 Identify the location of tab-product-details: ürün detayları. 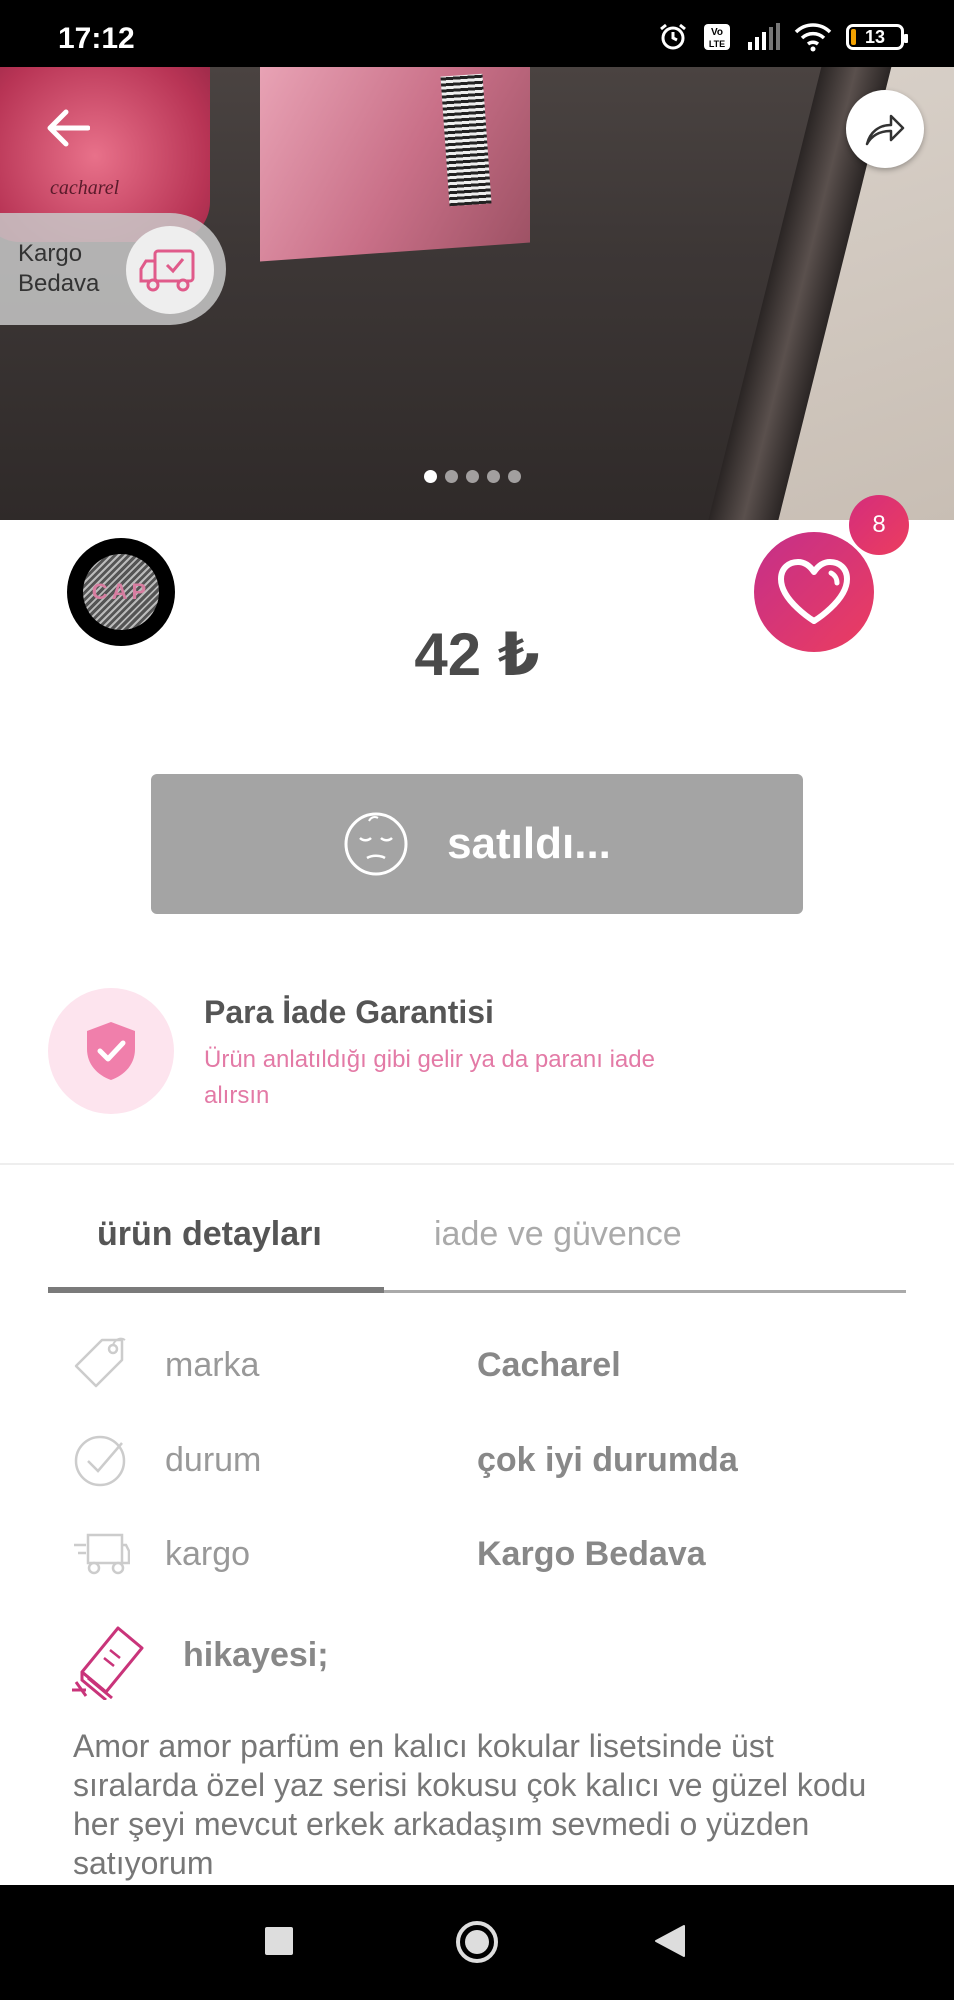
(209, 1234).